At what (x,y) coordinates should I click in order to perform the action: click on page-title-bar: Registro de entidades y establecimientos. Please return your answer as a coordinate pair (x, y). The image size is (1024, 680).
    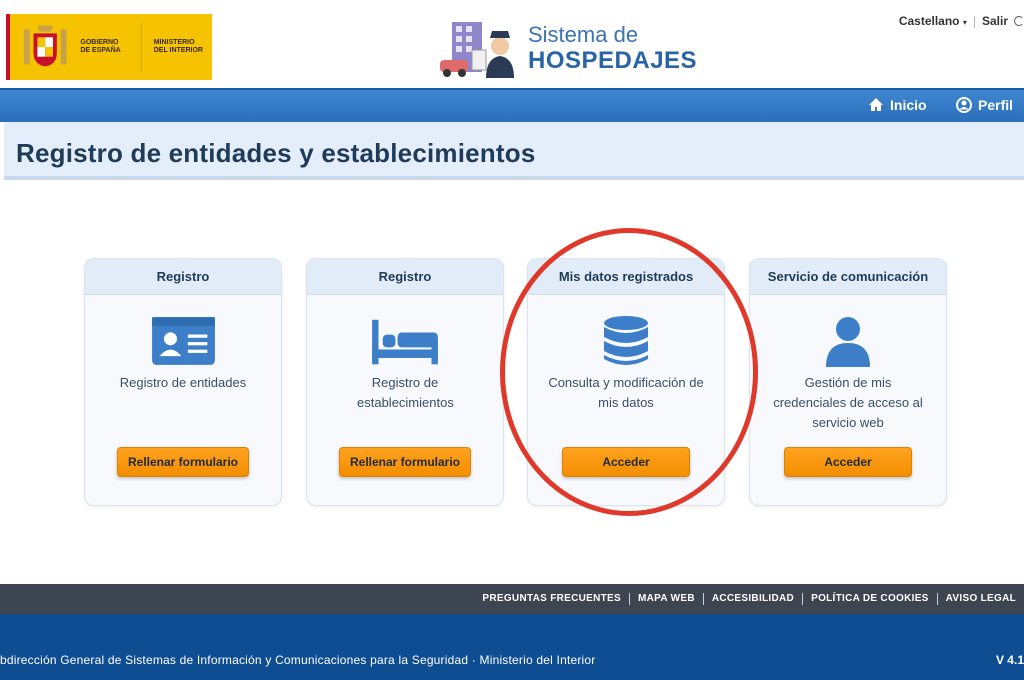
    Looking at the image, I should click on (514, 151).